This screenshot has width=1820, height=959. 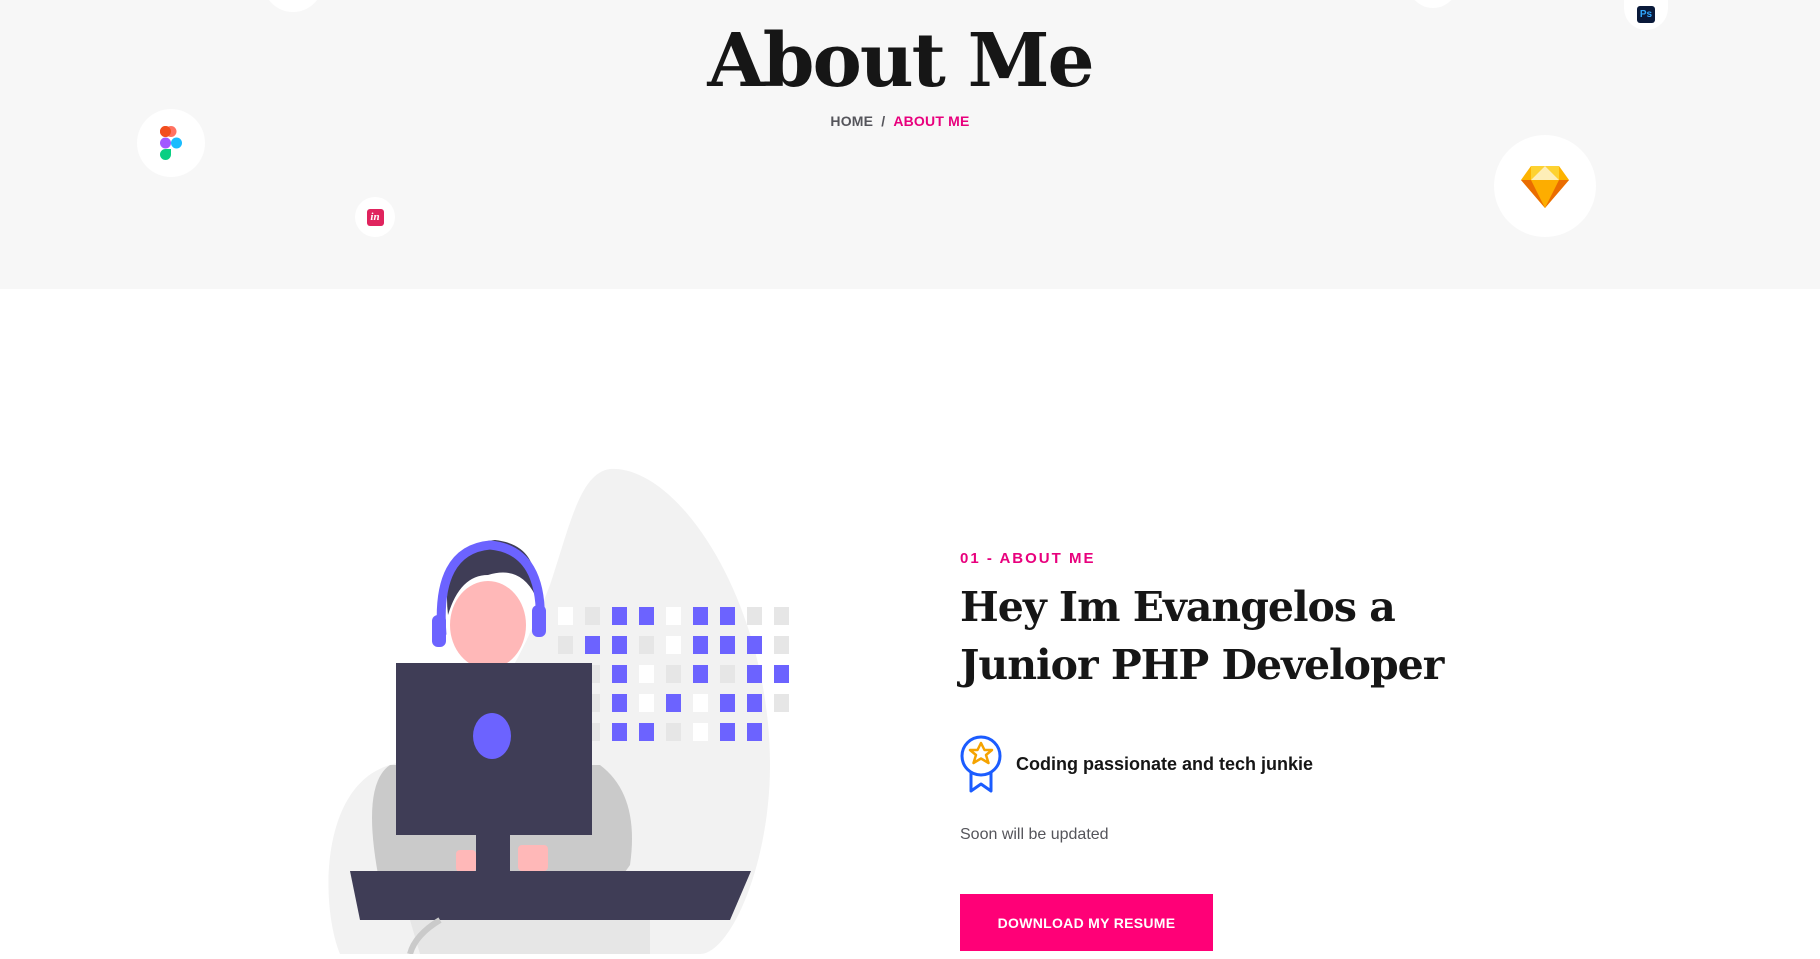 I want to click on feature-item: Coding passionate and tech junkie, so click(x=1136, y=764).